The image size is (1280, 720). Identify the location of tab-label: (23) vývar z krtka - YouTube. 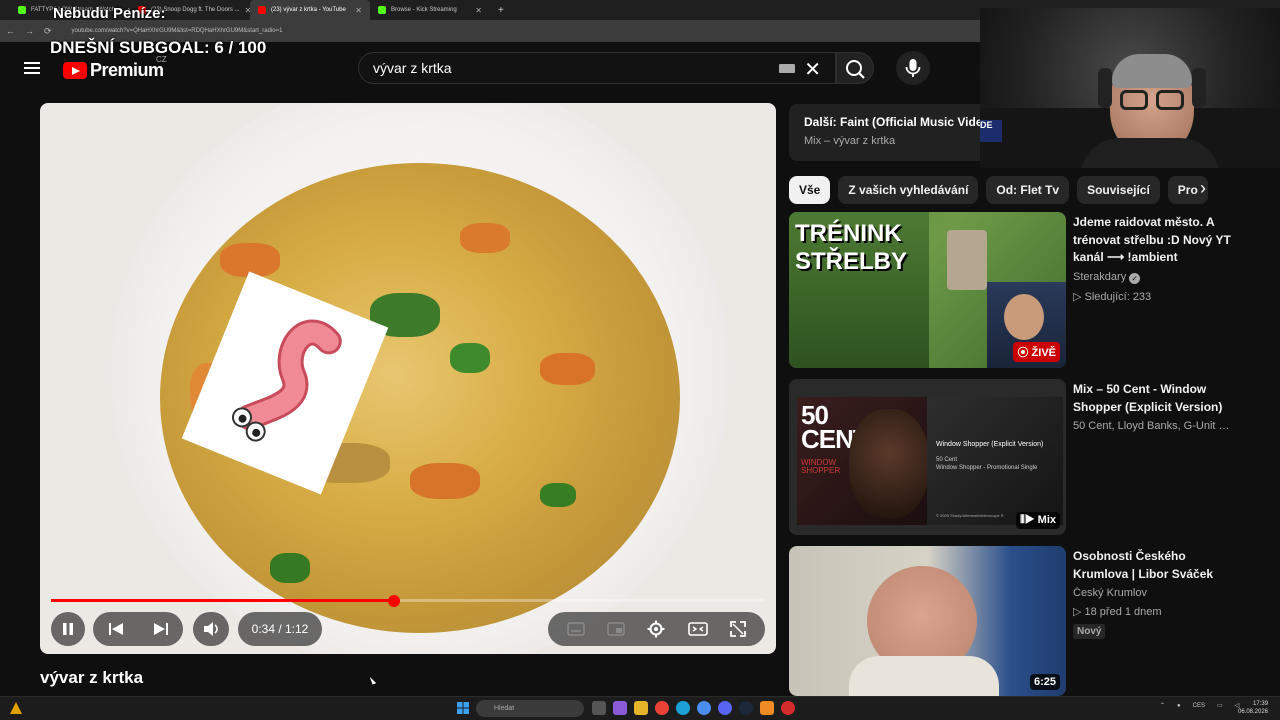
(308, 10).